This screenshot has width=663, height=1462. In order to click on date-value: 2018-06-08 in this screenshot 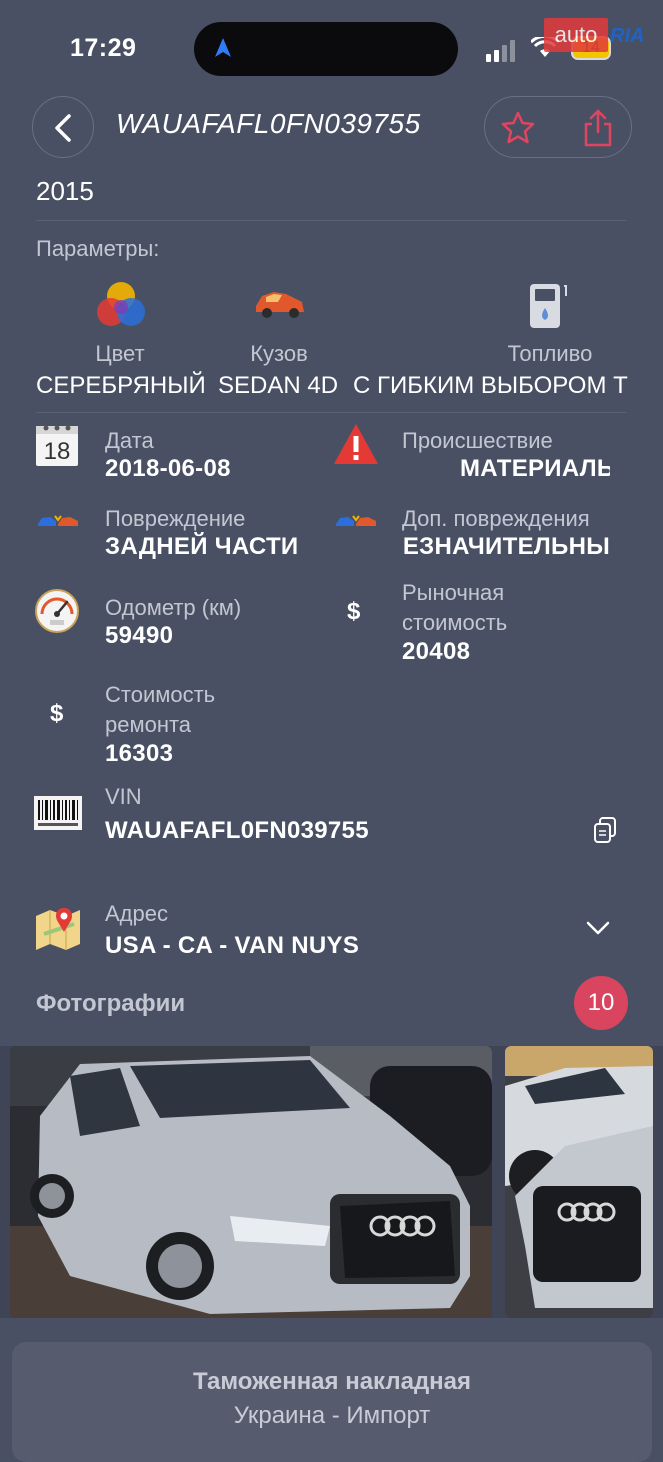, I will do `click(168, 468)`.